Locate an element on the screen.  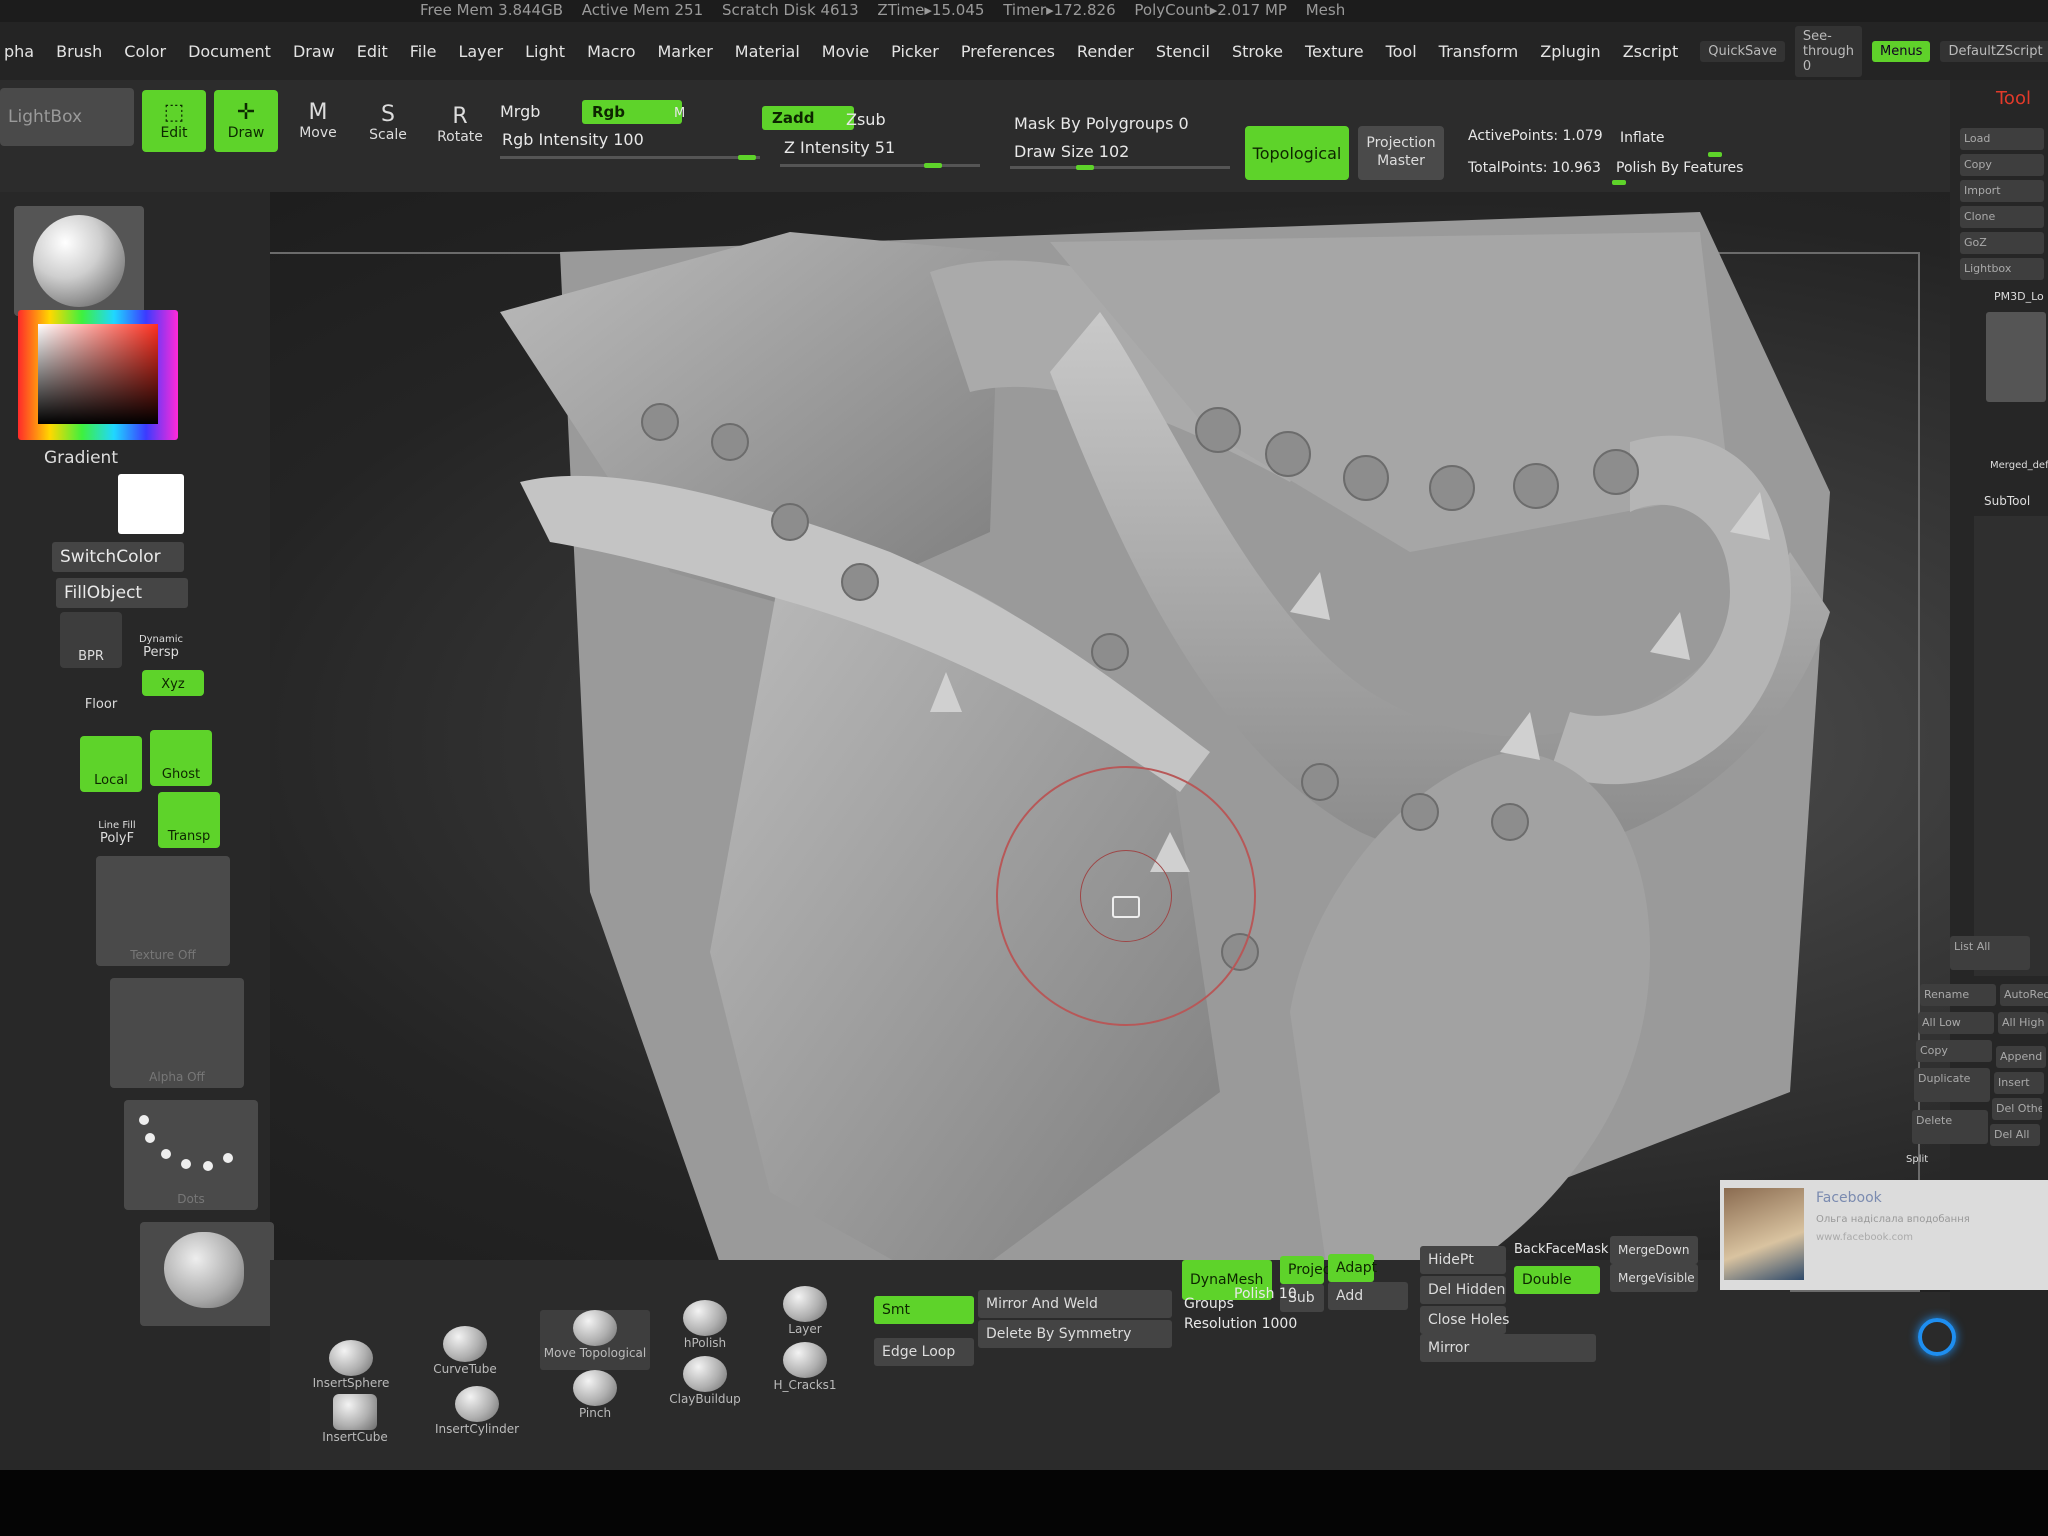
adapt-toggle: Adapt is located at coordinates (1352, 1268).